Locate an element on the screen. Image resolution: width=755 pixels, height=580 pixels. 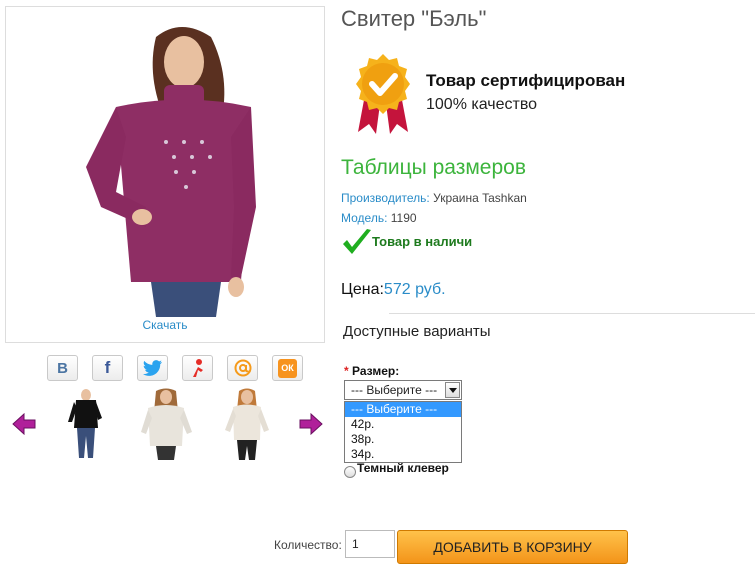
size-label-text: Размер: is located at coordinates (376, 371).